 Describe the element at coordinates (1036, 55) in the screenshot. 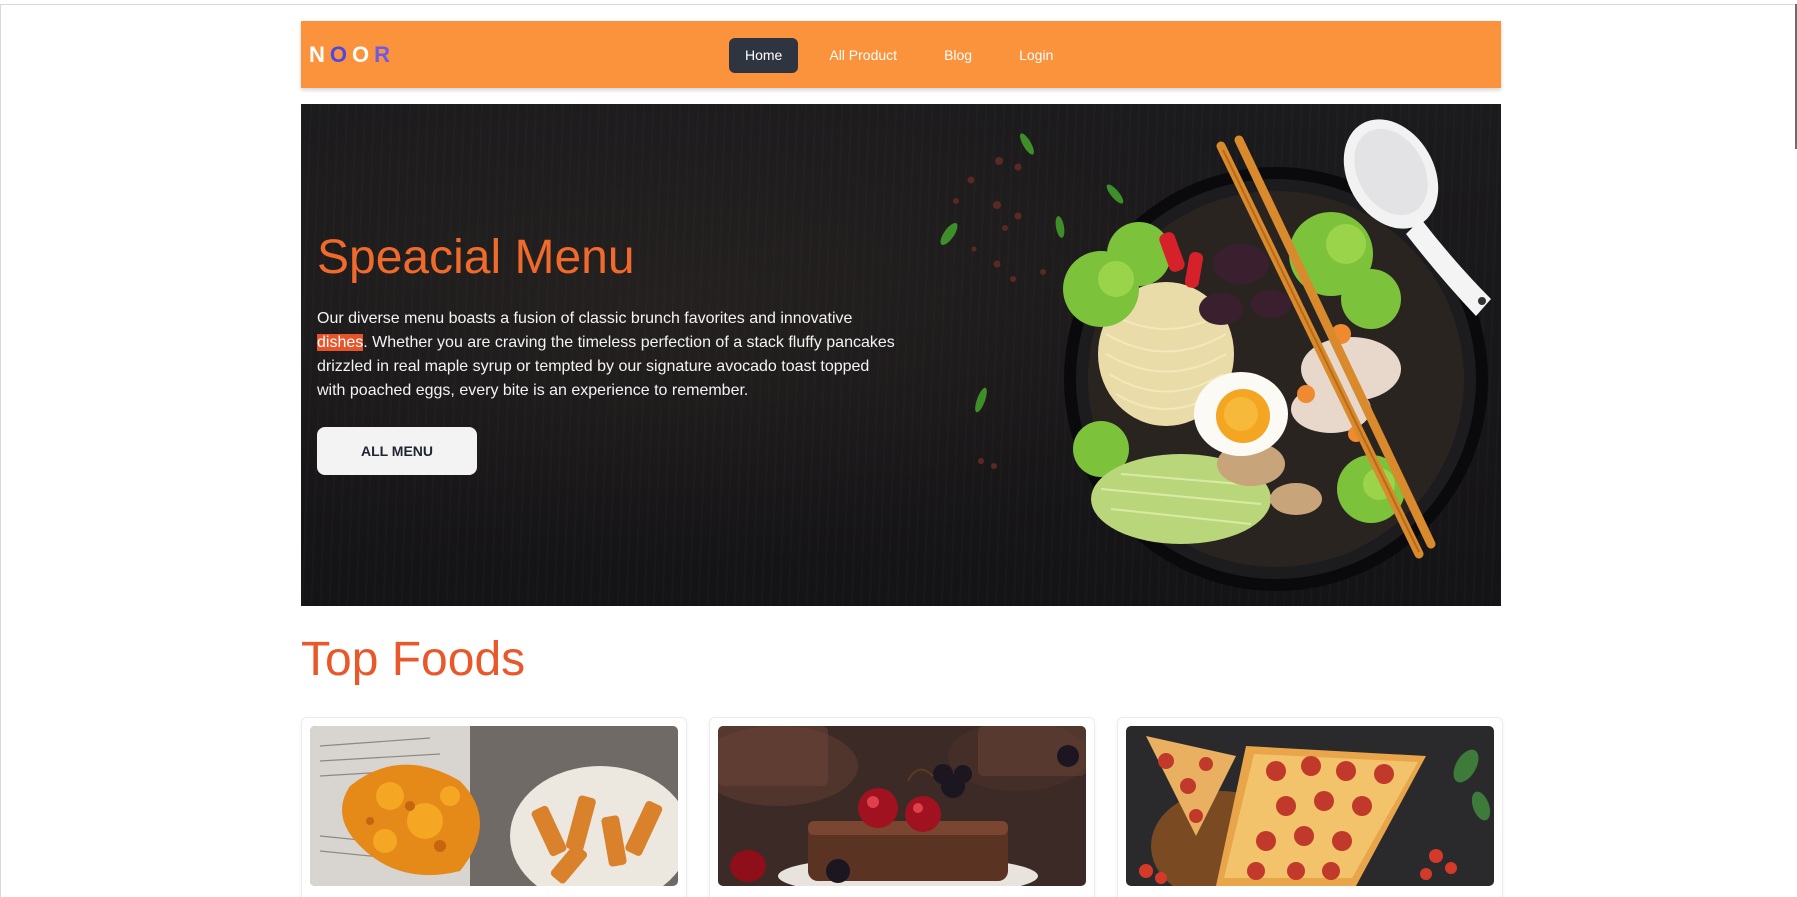

I see `nav-link-login: Login` at that location.